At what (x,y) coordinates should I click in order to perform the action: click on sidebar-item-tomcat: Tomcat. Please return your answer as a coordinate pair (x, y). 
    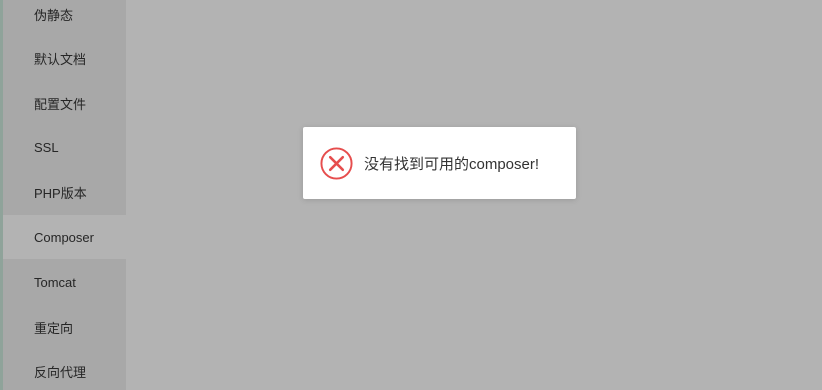
    Looking at the image, I should click on (64, 282).